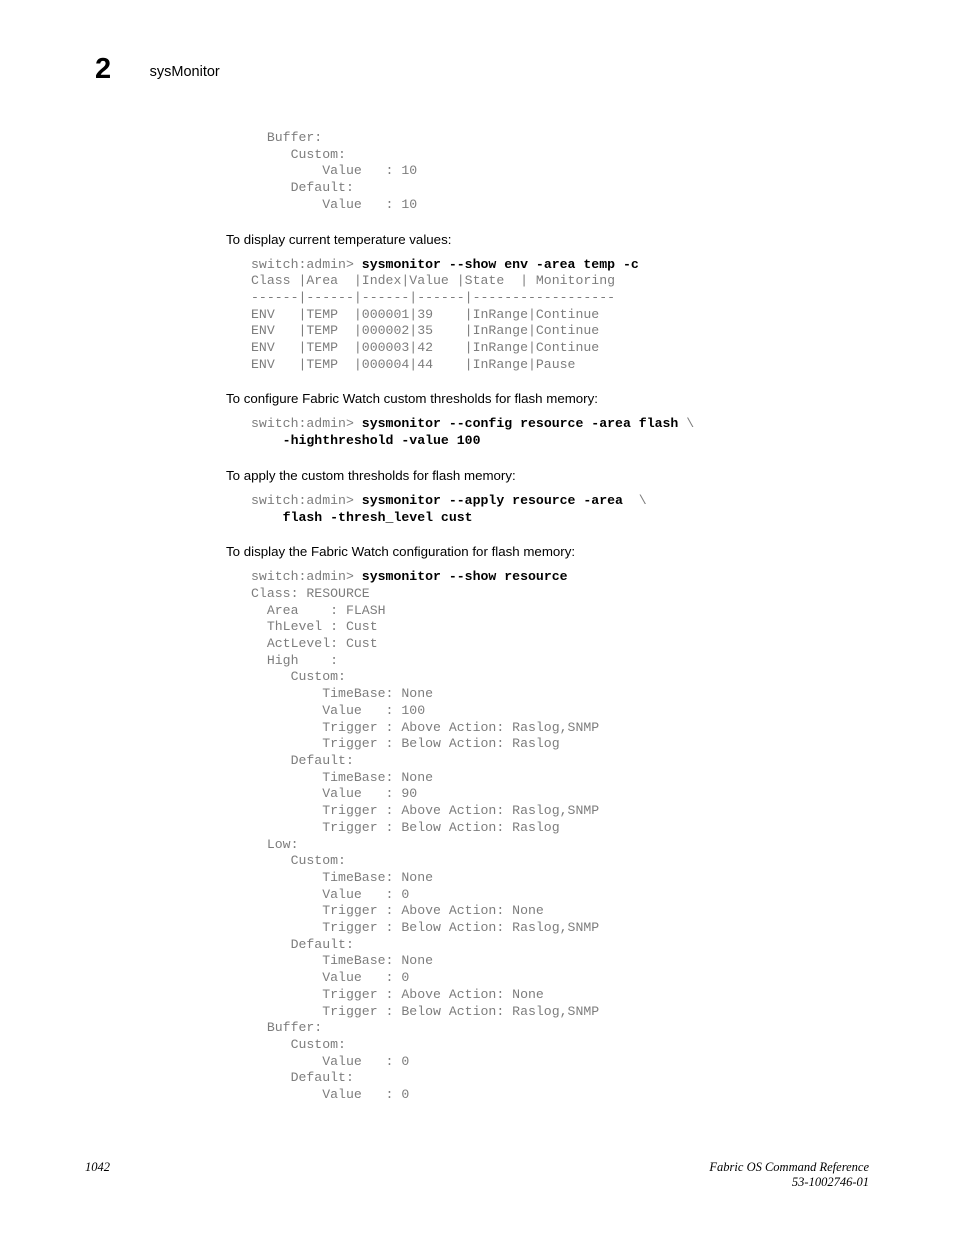 This screenshot has height=1235, width=954. I want to click on shell-command: sysmonitor --apply resource -area, so click(492, 500).